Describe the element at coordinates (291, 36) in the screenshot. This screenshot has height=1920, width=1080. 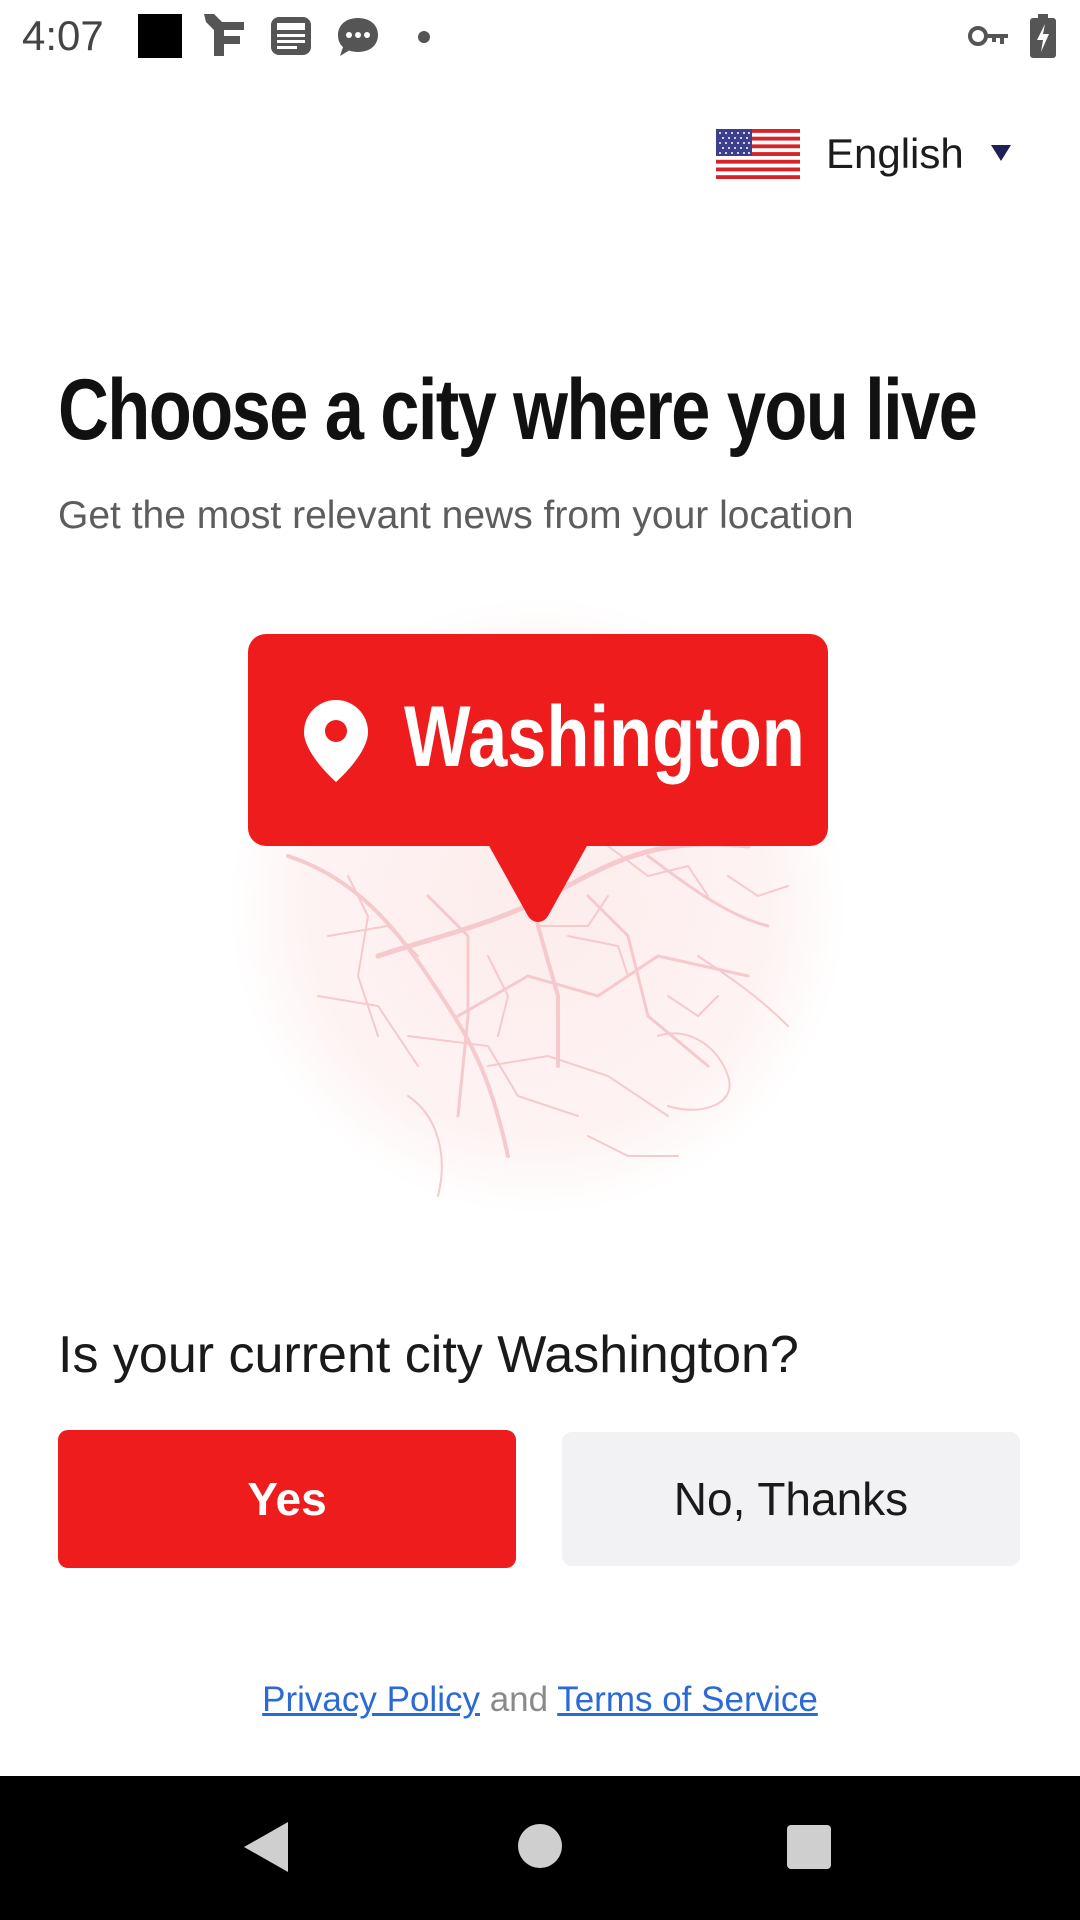
I see `news-icon` at that location.